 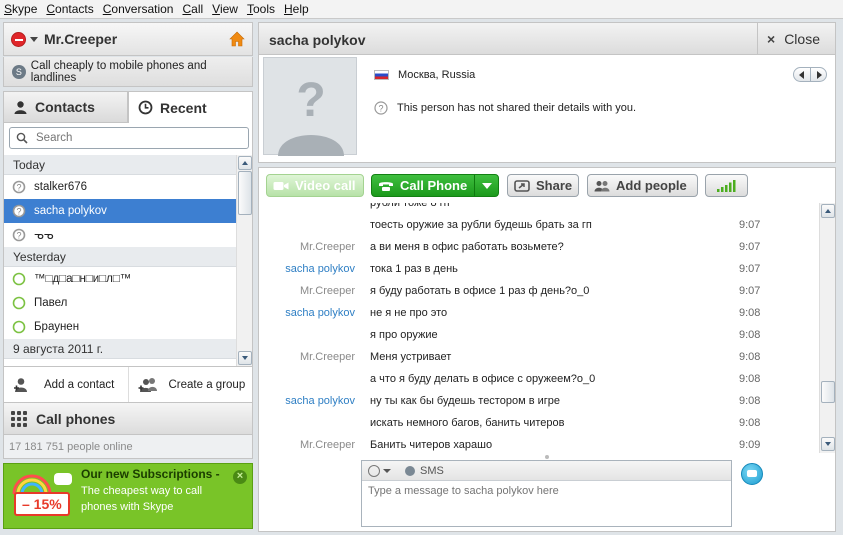 I want to click on call-toolbar: Video call Call Phone Share Add people, so click(x=547, y=185).